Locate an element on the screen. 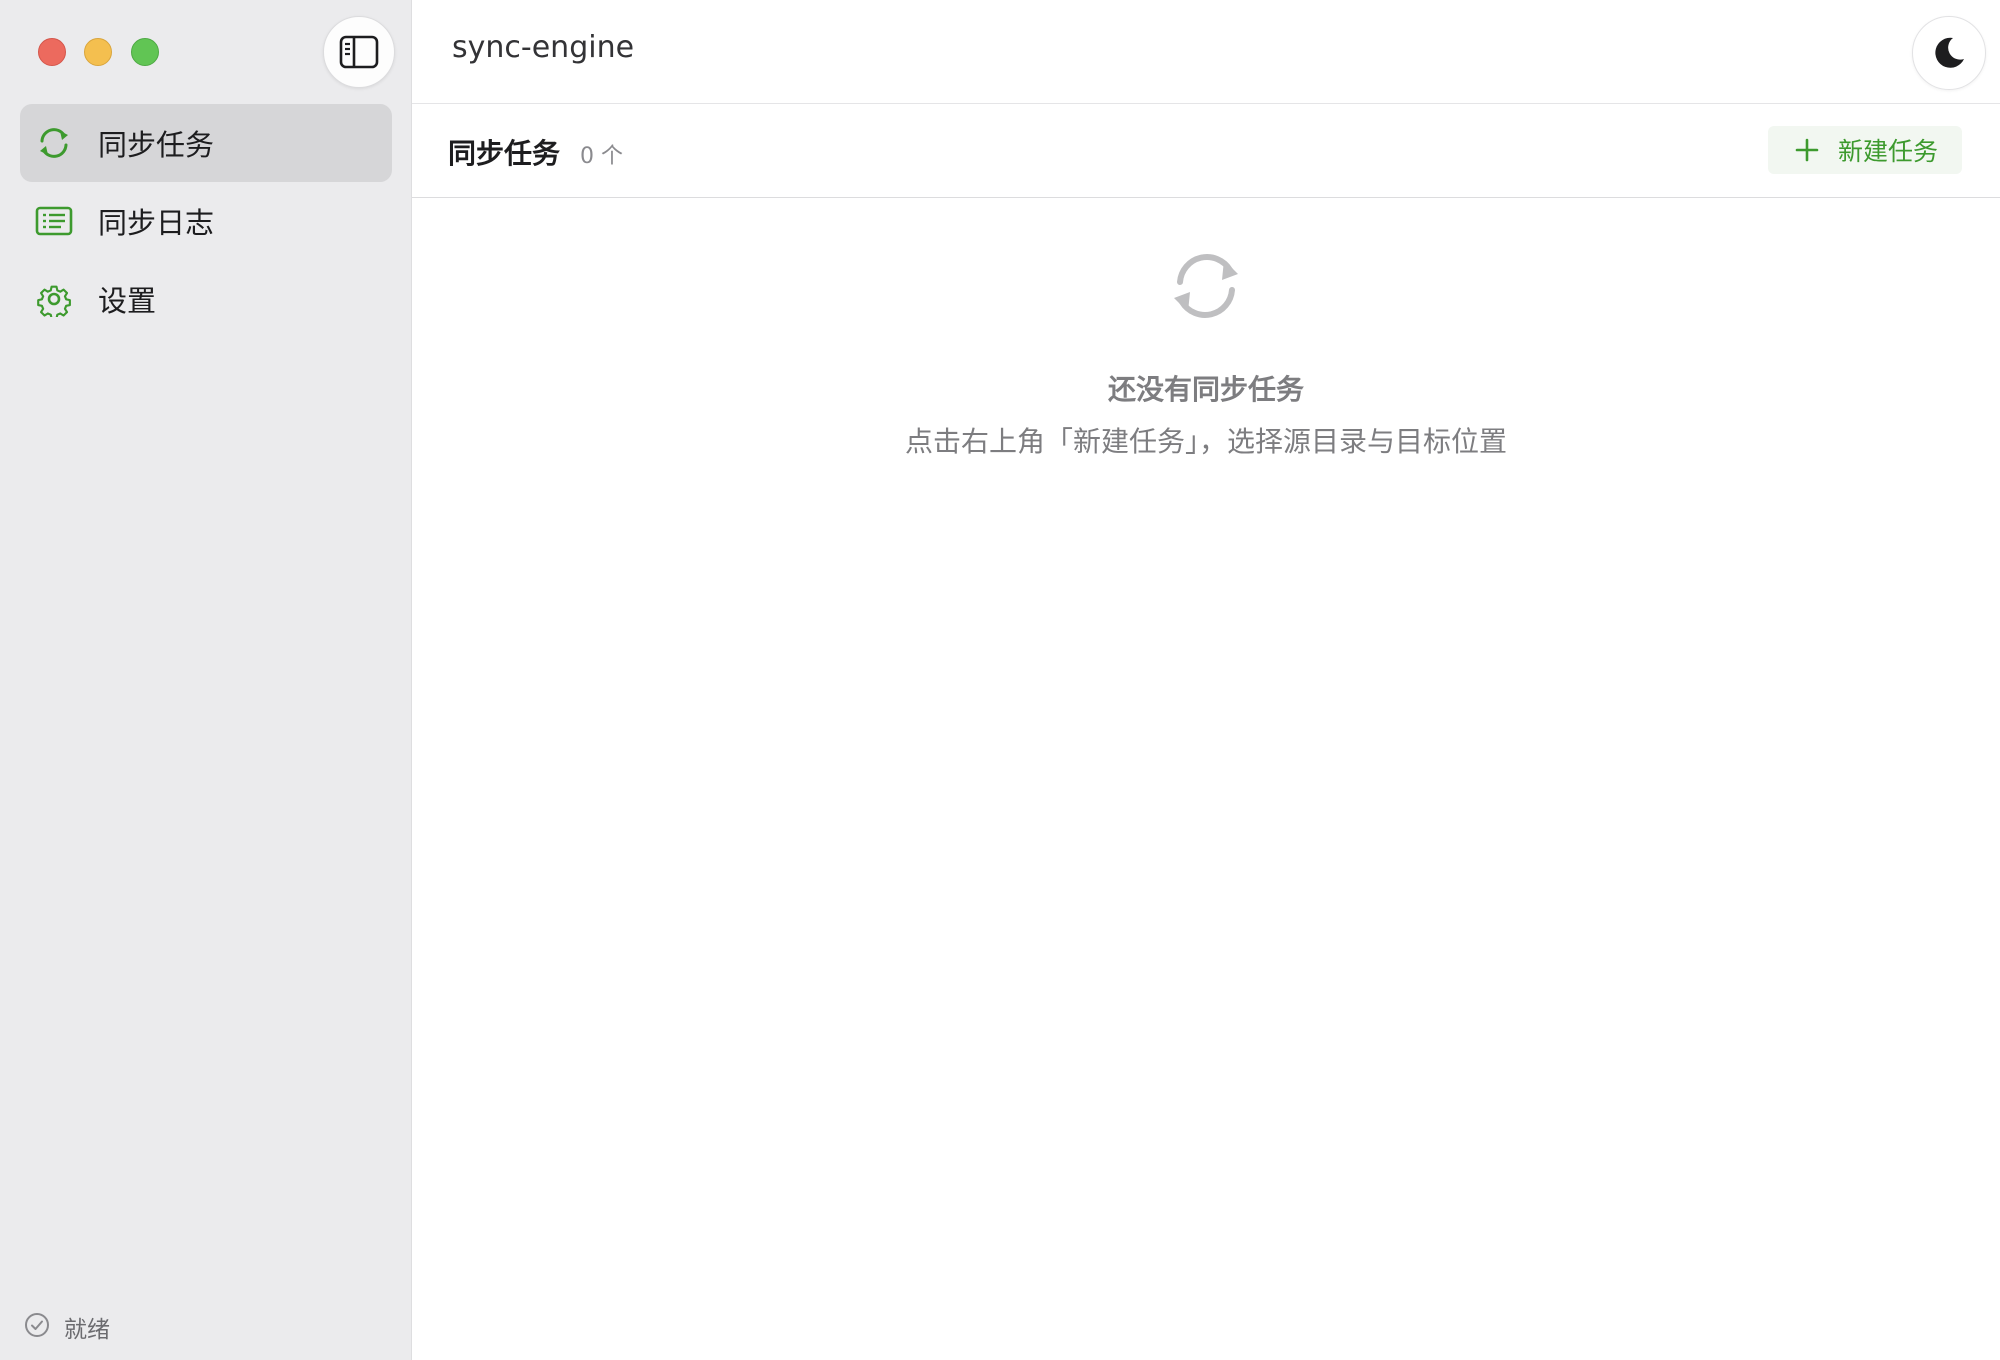  empty-state-description: 点击右上角「新建任务」，选择源目录与目标位置 is located at coordinates (1205, 441).